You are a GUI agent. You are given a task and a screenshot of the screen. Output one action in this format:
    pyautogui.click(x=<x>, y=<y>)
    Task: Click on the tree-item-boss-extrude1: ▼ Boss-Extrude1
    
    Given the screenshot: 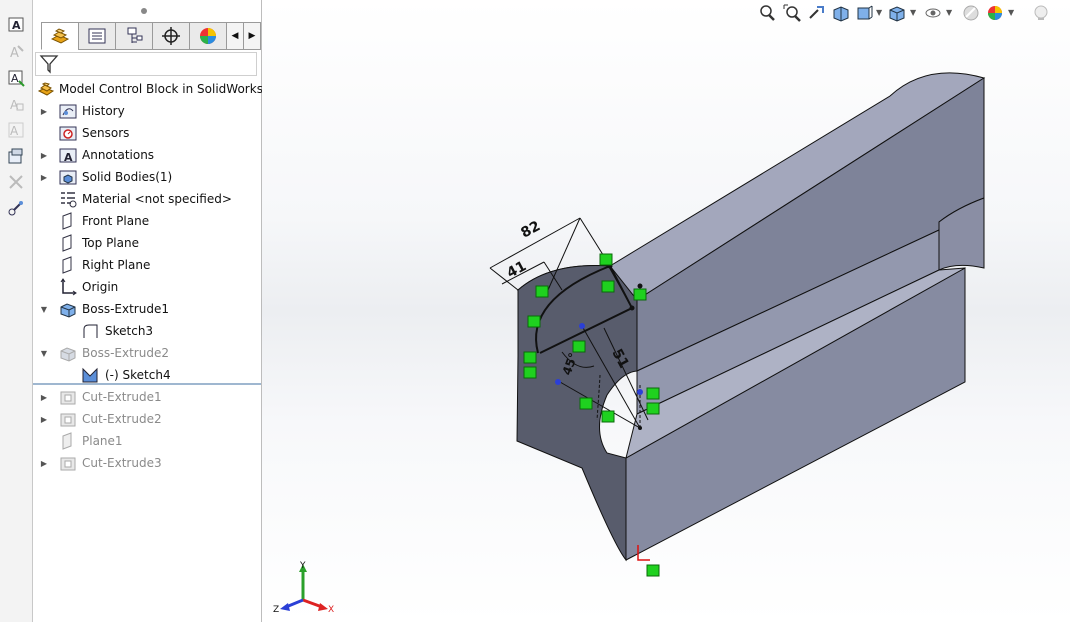 What is the action you would take?
    pyautogui.click(x=147, y=309)
    